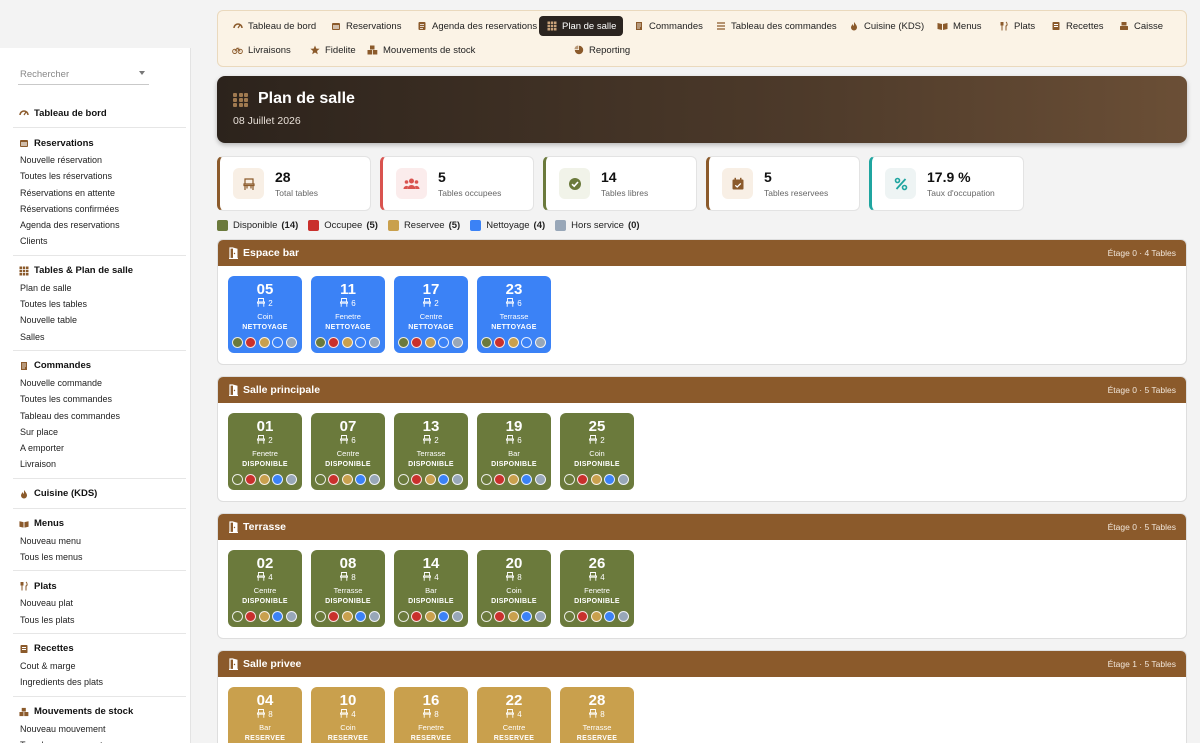 This screenshot has height=743, width=1200. What do you see at coordinates (514, 314) in the screenshot?
I see `table-card: 23 6 Terrasse NETTOYAGE` at bounding box center [514, 314].